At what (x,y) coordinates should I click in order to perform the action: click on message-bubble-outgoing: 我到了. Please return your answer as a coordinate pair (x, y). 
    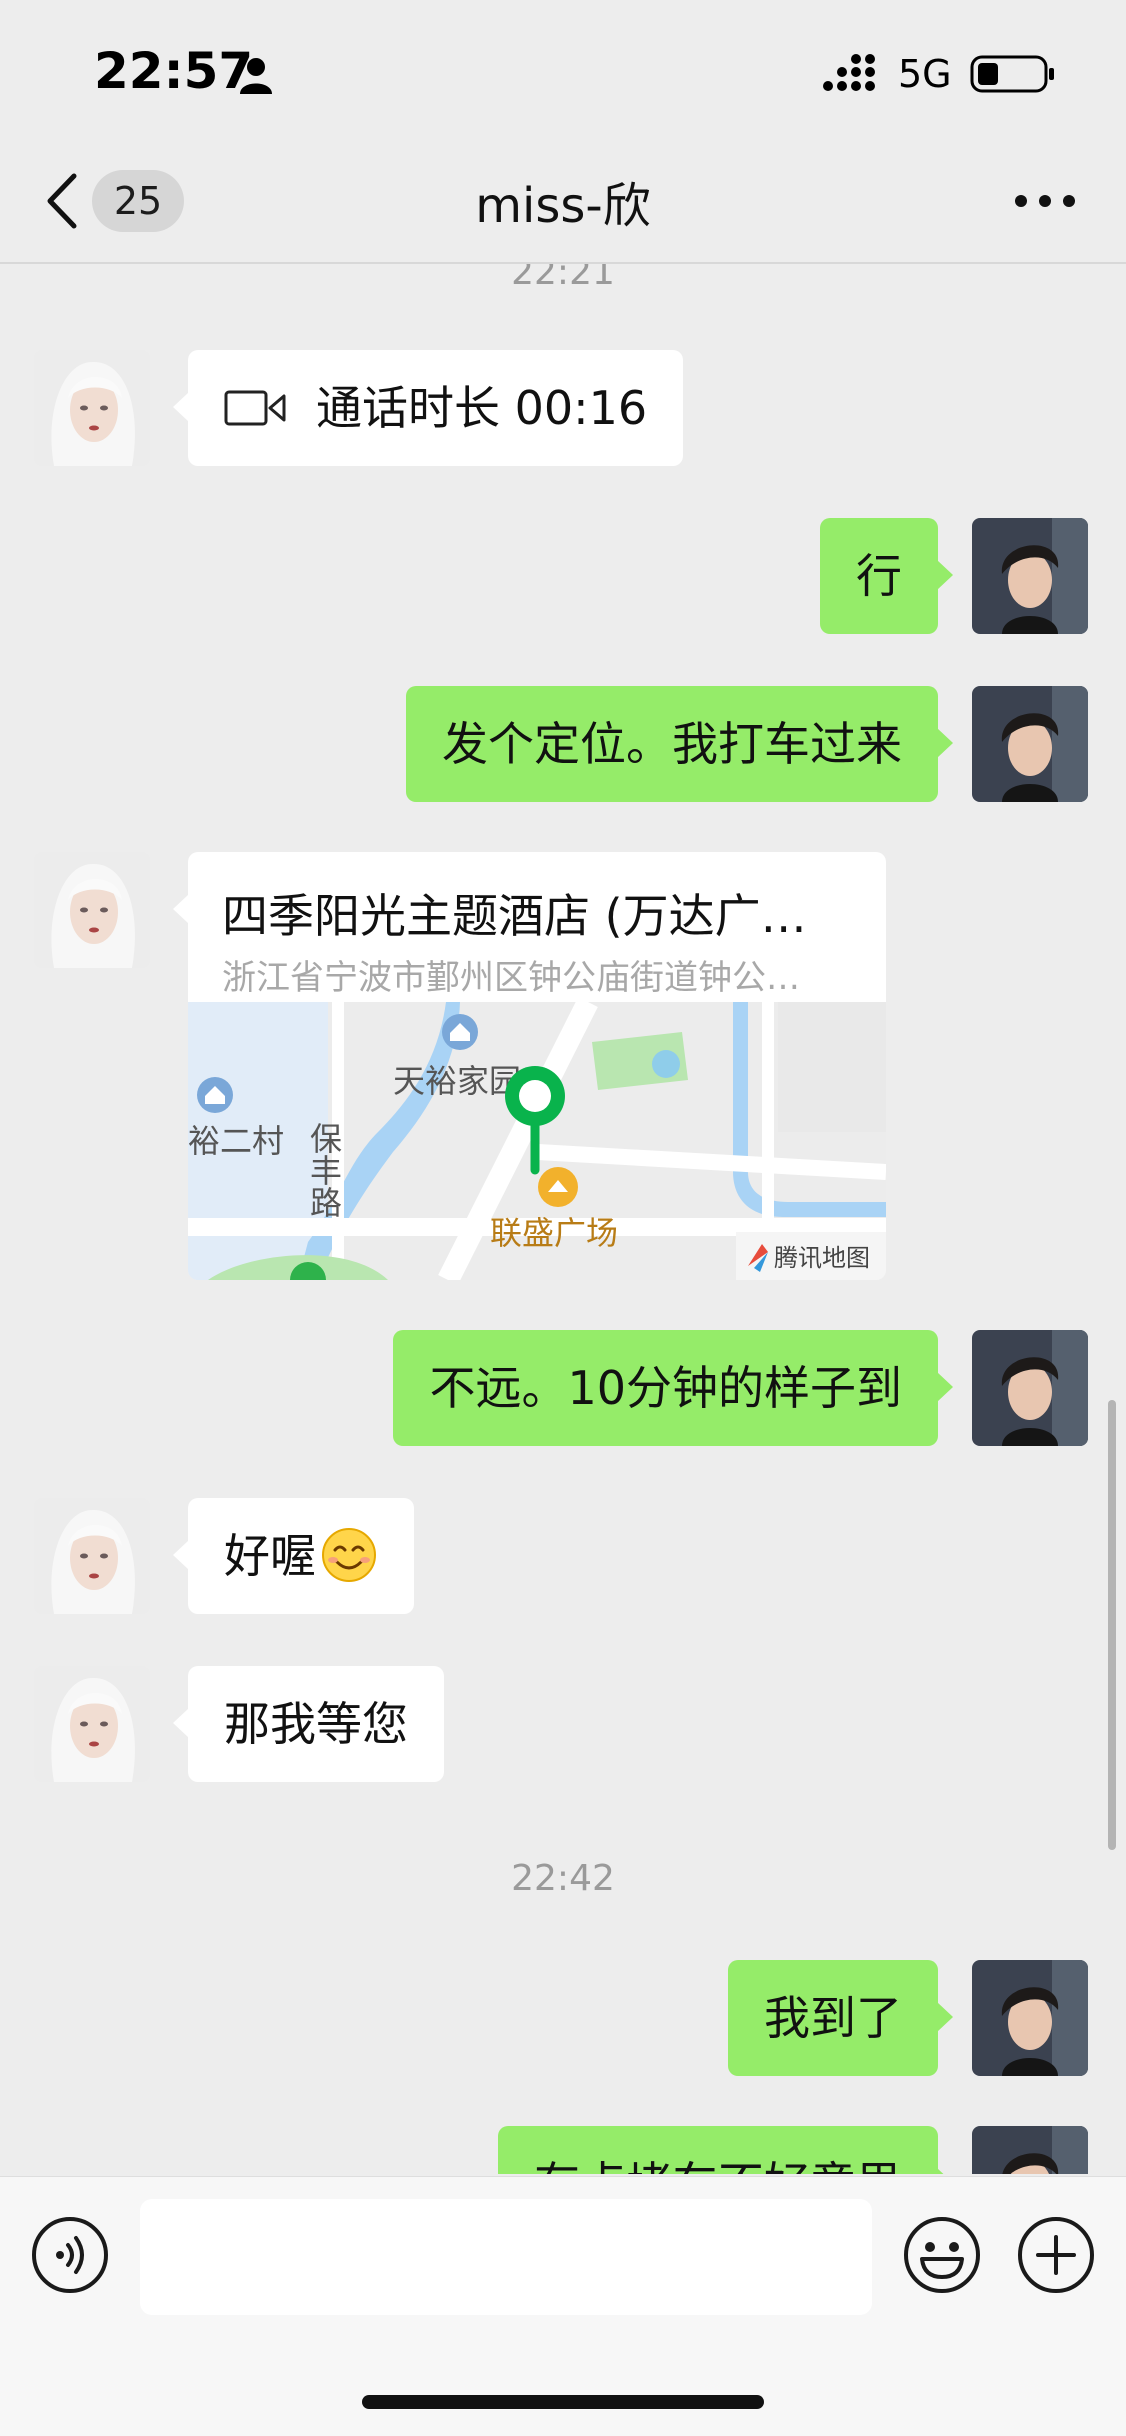
    Looking at the image, I should click on (840, 2018).